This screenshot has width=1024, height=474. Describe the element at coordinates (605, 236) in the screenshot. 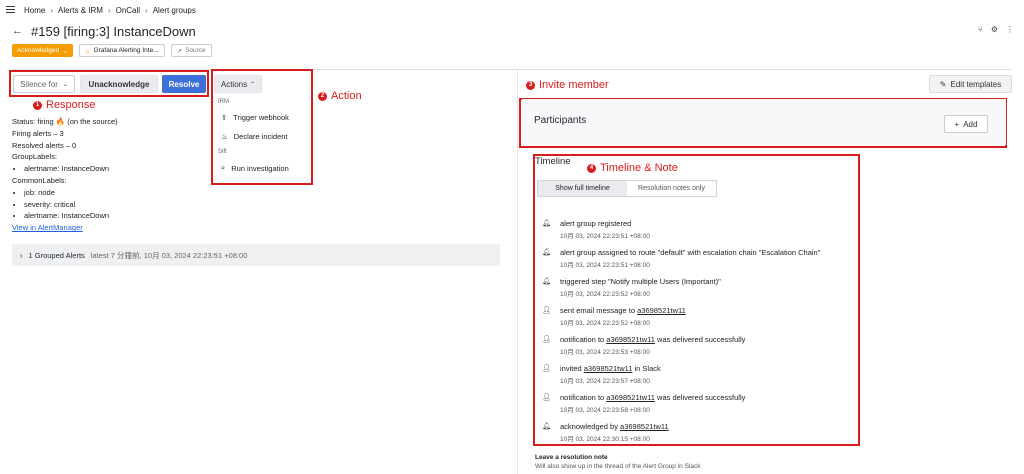

I see `timeline-timestamp: 10月 03, 2024 22:23:51 +08:00` at that location.